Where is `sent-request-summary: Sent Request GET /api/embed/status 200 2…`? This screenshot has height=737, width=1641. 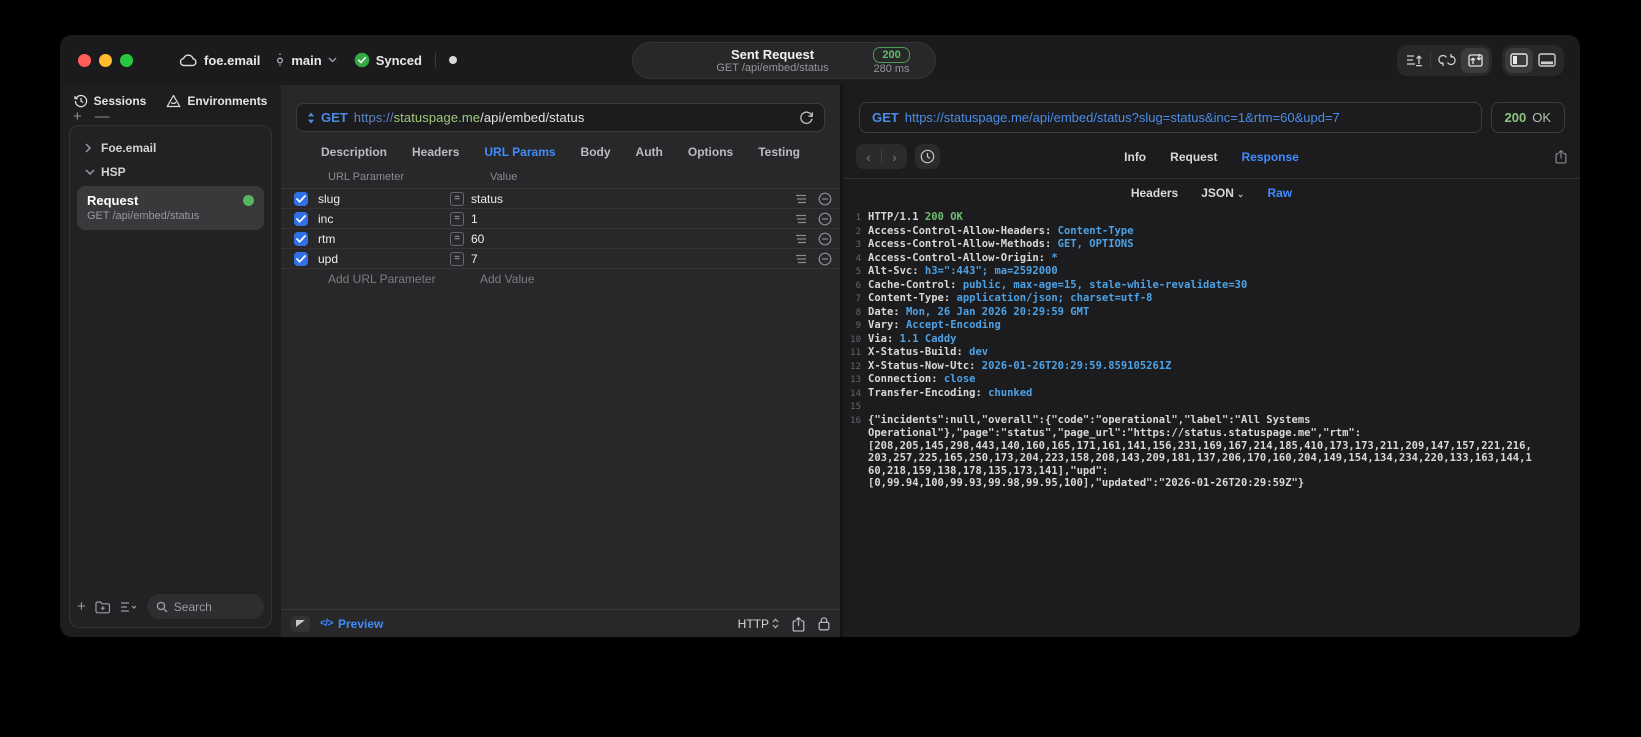
sent-request-summary: Sent Request GET /api/embed/status 200 2… is located at coordinates (783, 60).